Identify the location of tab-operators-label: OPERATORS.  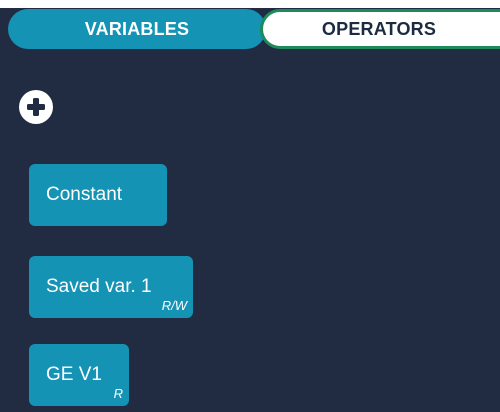
(379, 28).